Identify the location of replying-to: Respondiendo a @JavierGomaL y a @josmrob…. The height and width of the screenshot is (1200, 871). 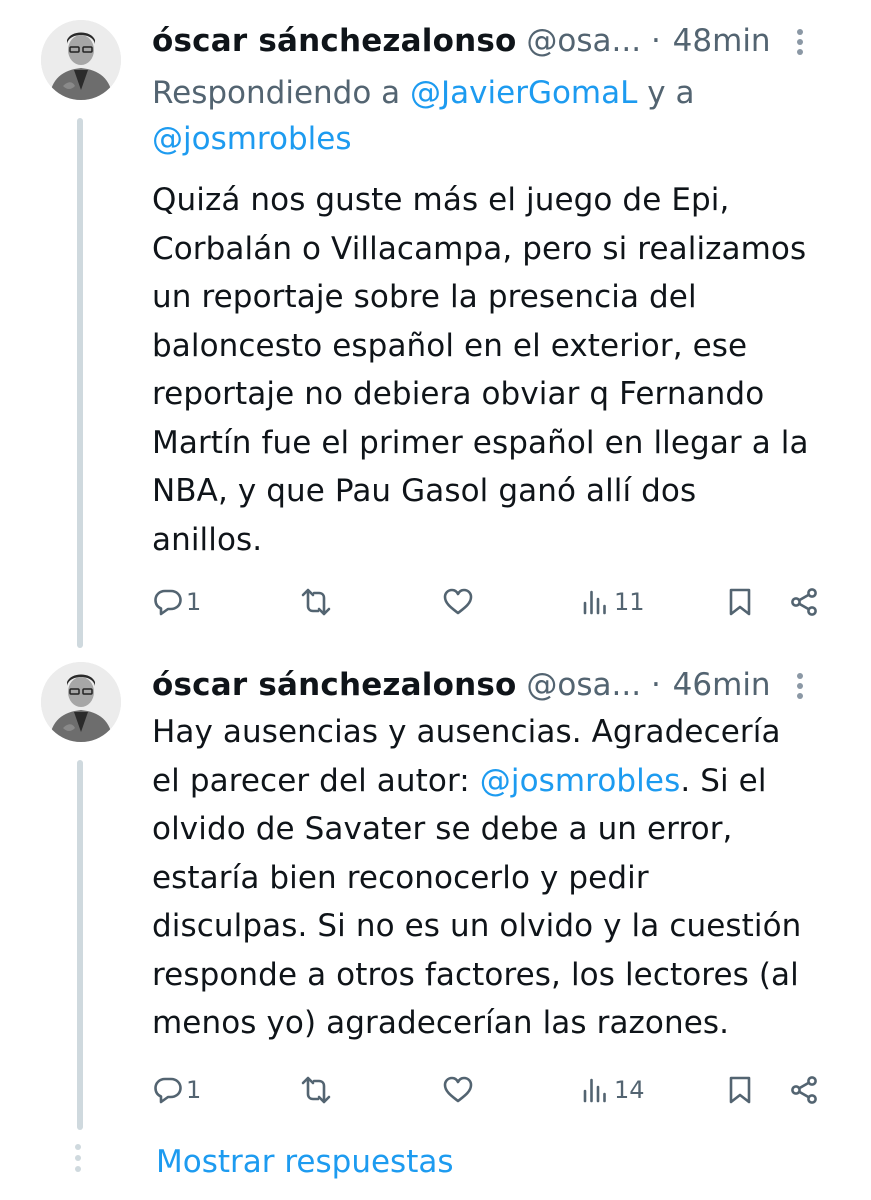
(497, 116).